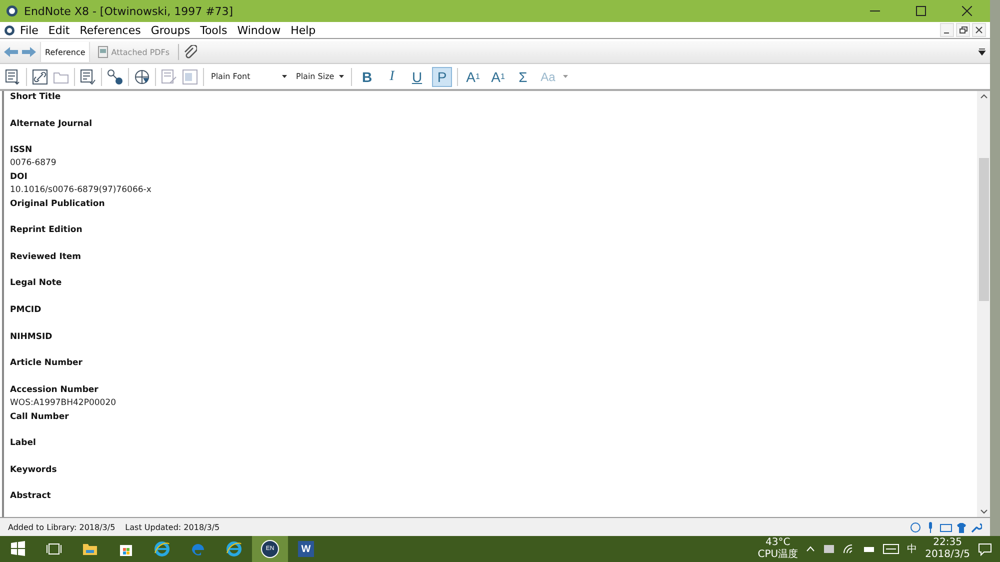  I want to click on field-label: Original Publication, so click(58, 204).